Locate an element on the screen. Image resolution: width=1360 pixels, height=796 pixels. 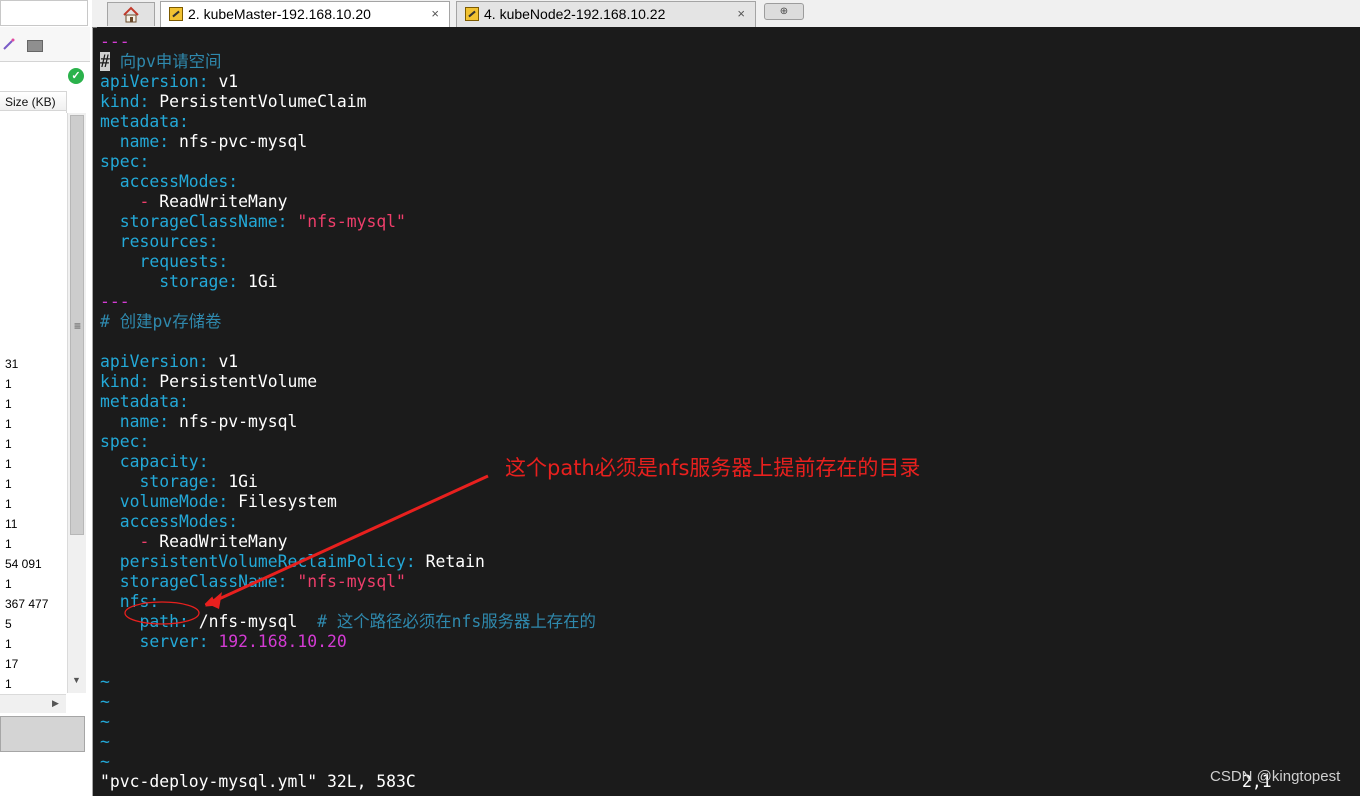
tab-kubenode2: 4. kubeNode2-192.168.10.22 × is located at coordinates (606, 14).